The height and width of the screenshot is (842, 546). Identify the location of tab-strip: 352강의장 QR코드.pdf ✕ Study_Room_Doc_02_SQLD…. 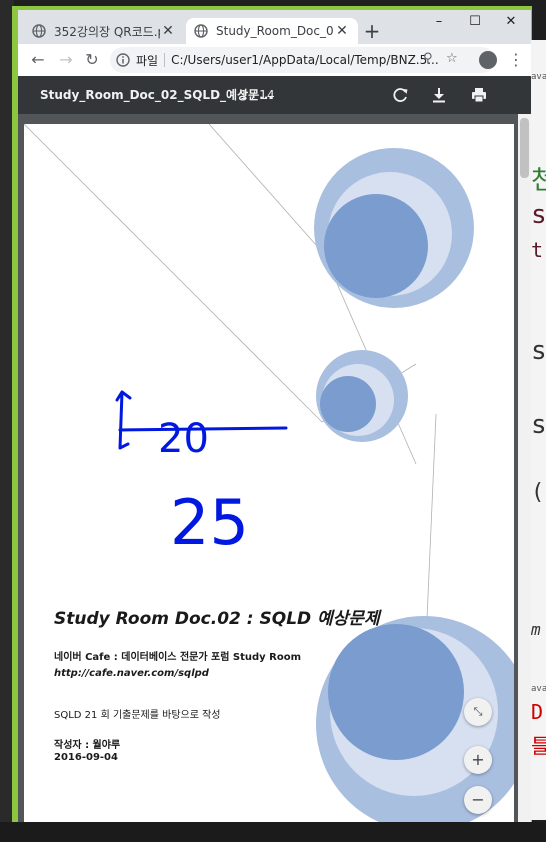
(274, 27).